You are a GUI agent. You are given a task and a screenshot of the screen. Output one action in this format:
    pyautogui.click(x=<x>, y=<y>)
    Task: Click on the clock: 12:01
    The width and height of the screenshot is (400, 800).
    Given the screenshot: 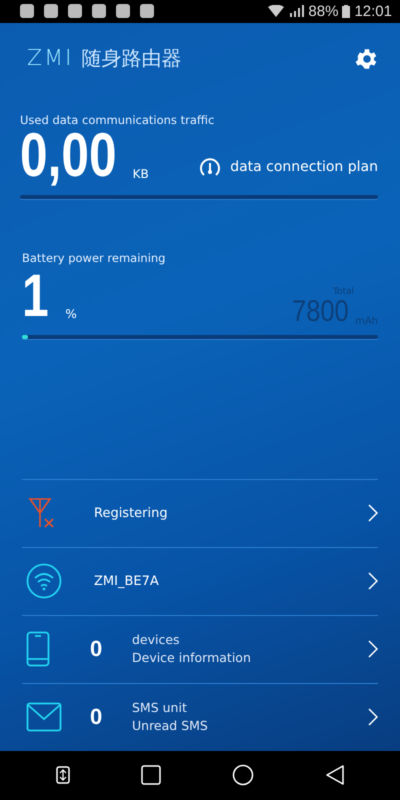 What is the action you would take?
    pyautogui.click(x=373, y=11)
    